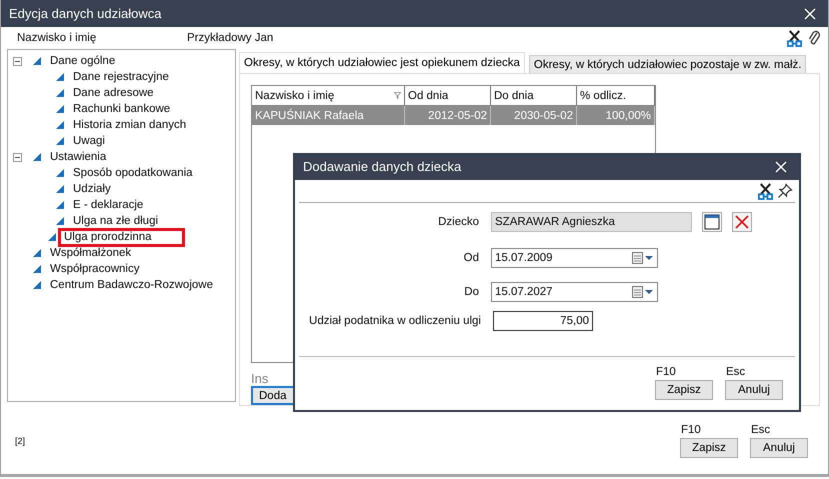  Describe the element at coordinates (712, 222) in the screenshot. I see `window-icon` at that location.